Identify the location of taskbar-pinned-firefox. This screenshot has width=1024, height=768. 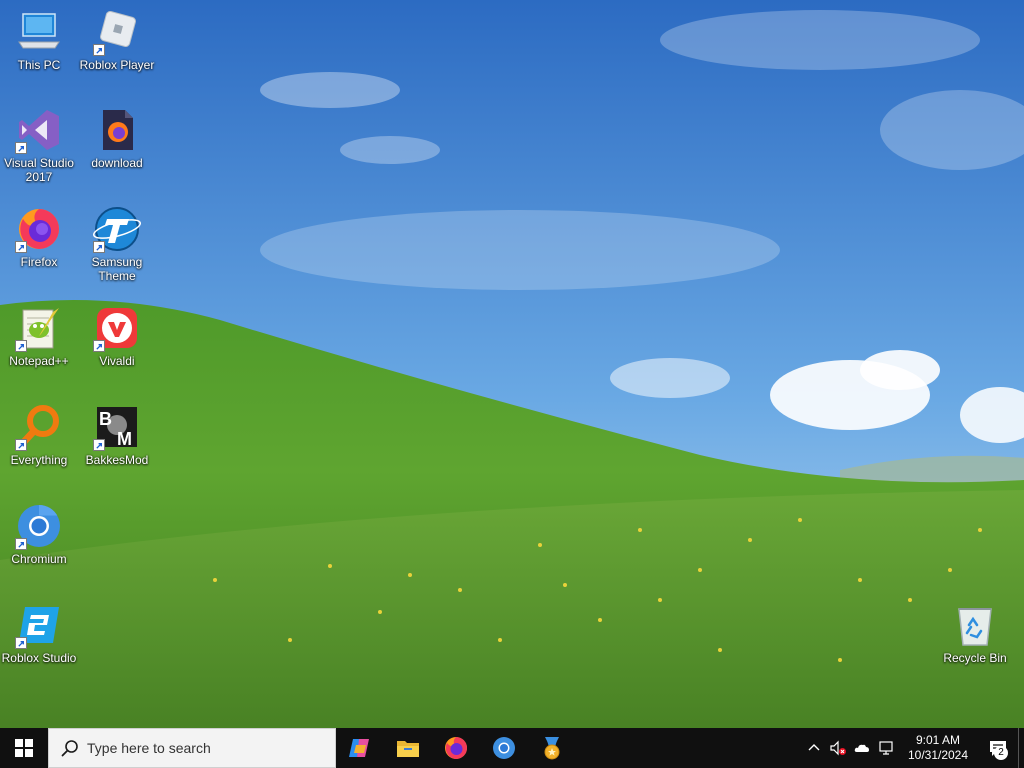
(456, 748).